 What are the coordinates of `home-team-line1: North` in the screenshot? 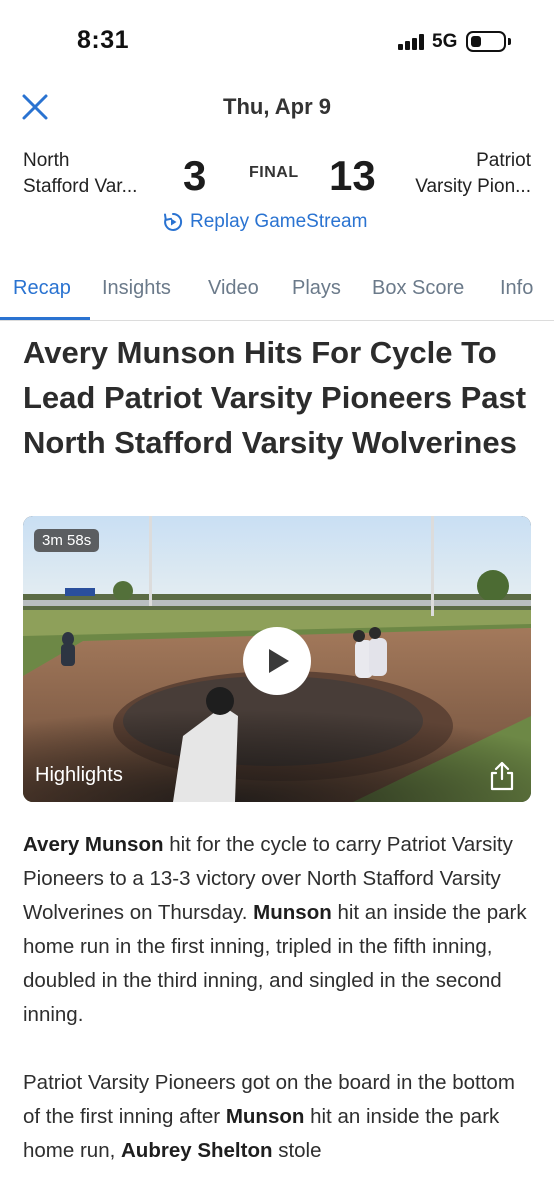 It's located at (46, 160).